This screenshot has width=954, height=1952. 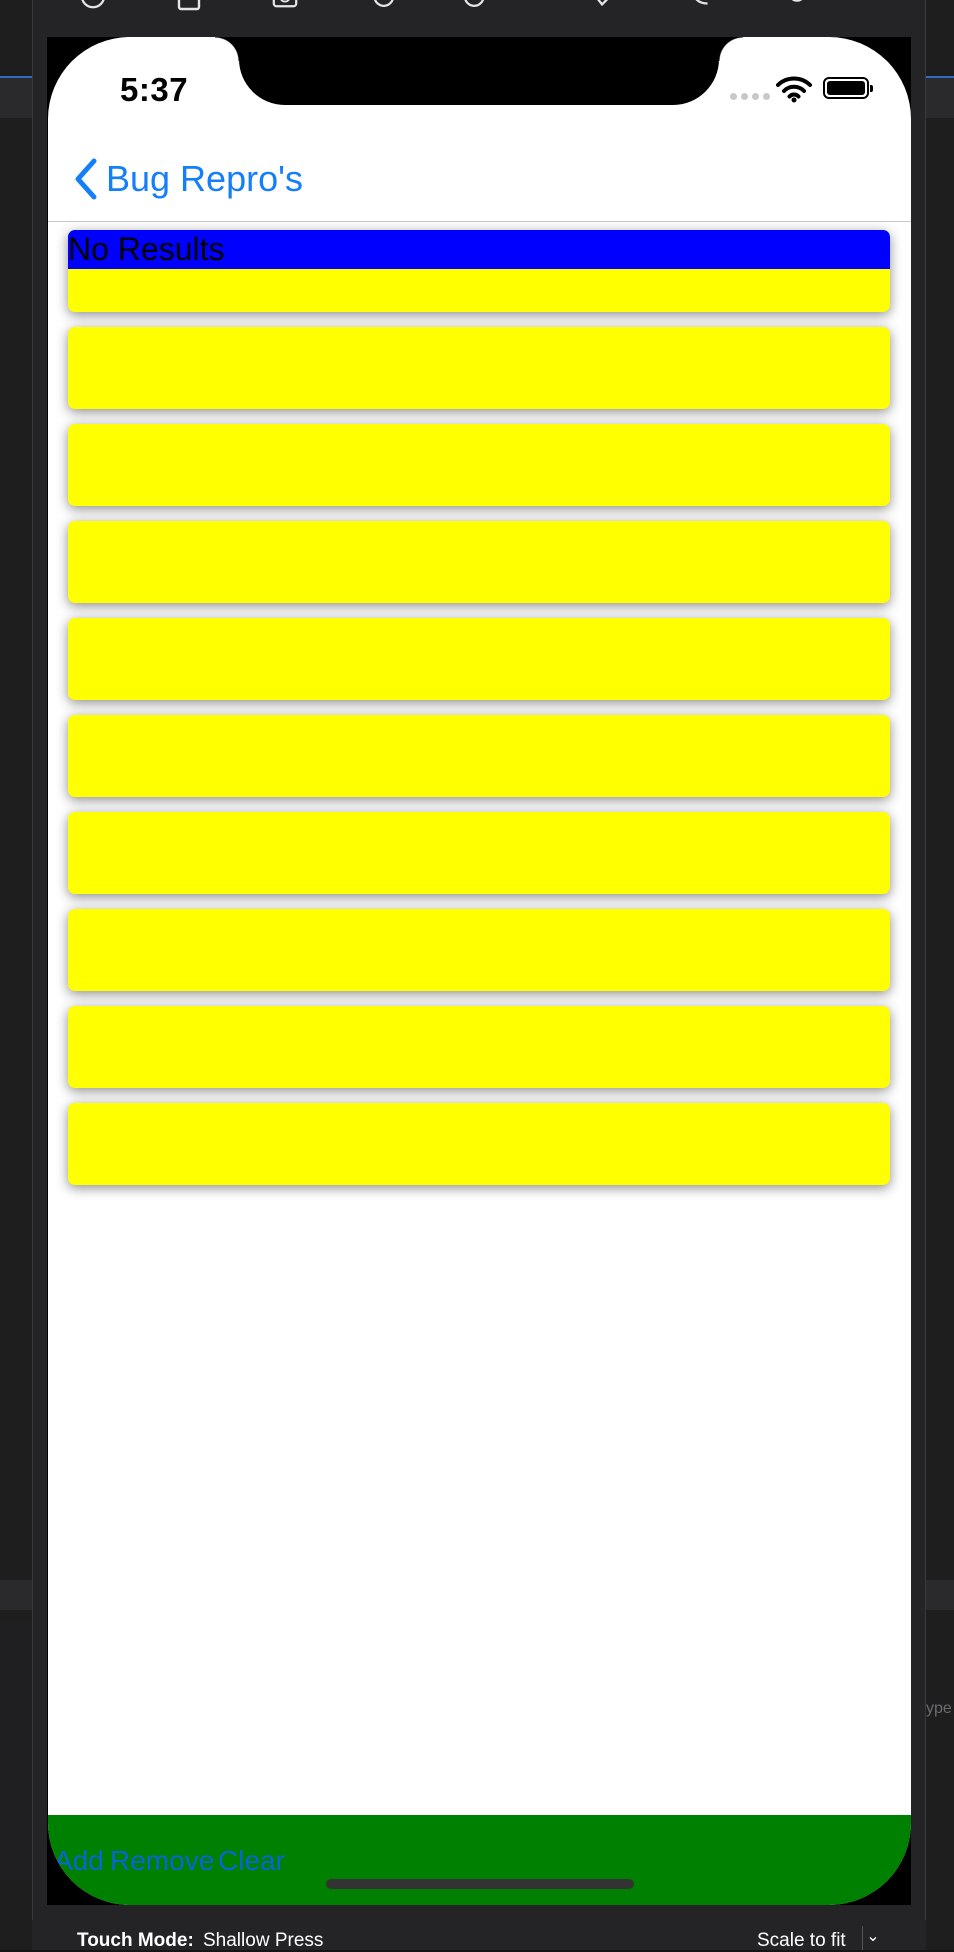 I want to click on rotate-right-icon, so click(x=477, y=5).